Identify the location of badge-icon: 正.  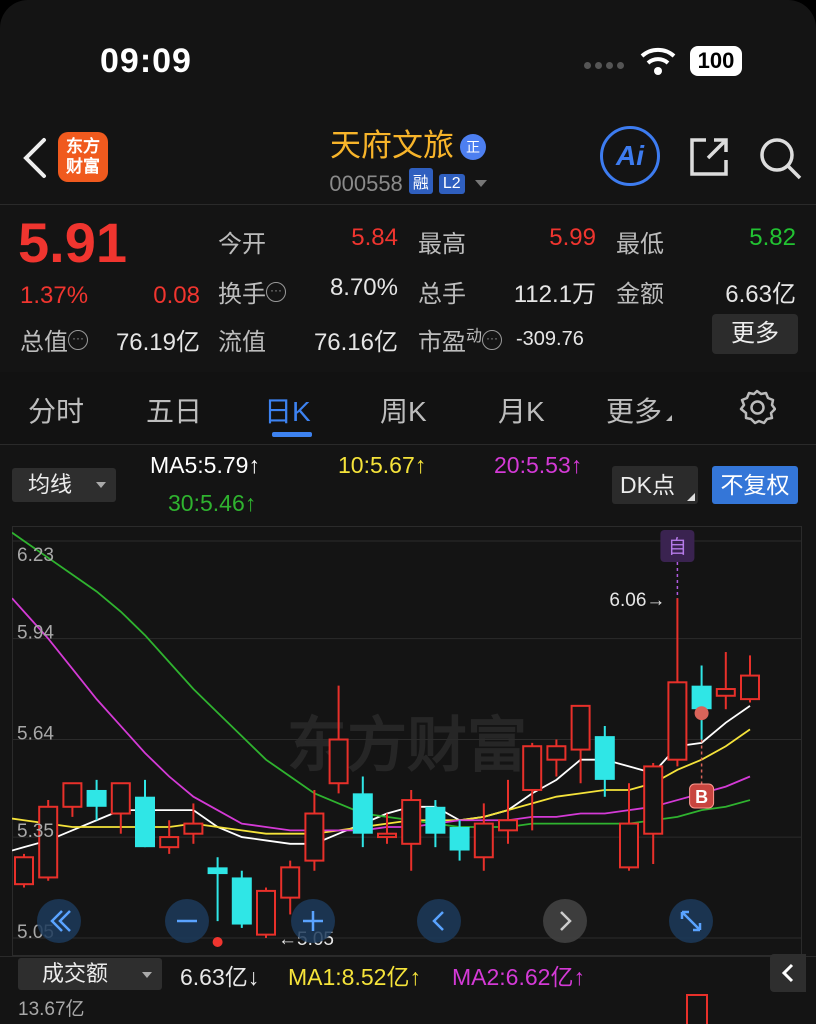
(473, 147).